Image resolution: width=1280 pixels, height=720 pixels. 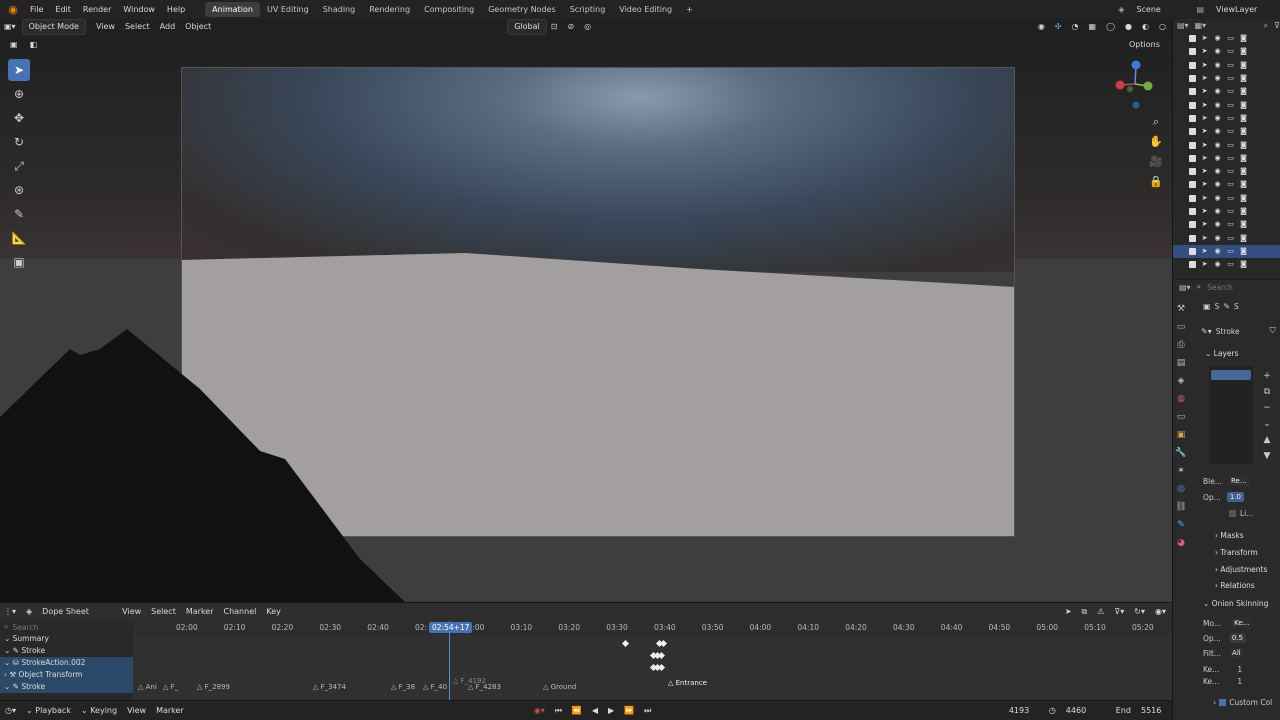 What do you see at coordinates (1041, 27) in the screenshot?
I see `visibility-icon: ◉` at bounding box center [1041, 27].